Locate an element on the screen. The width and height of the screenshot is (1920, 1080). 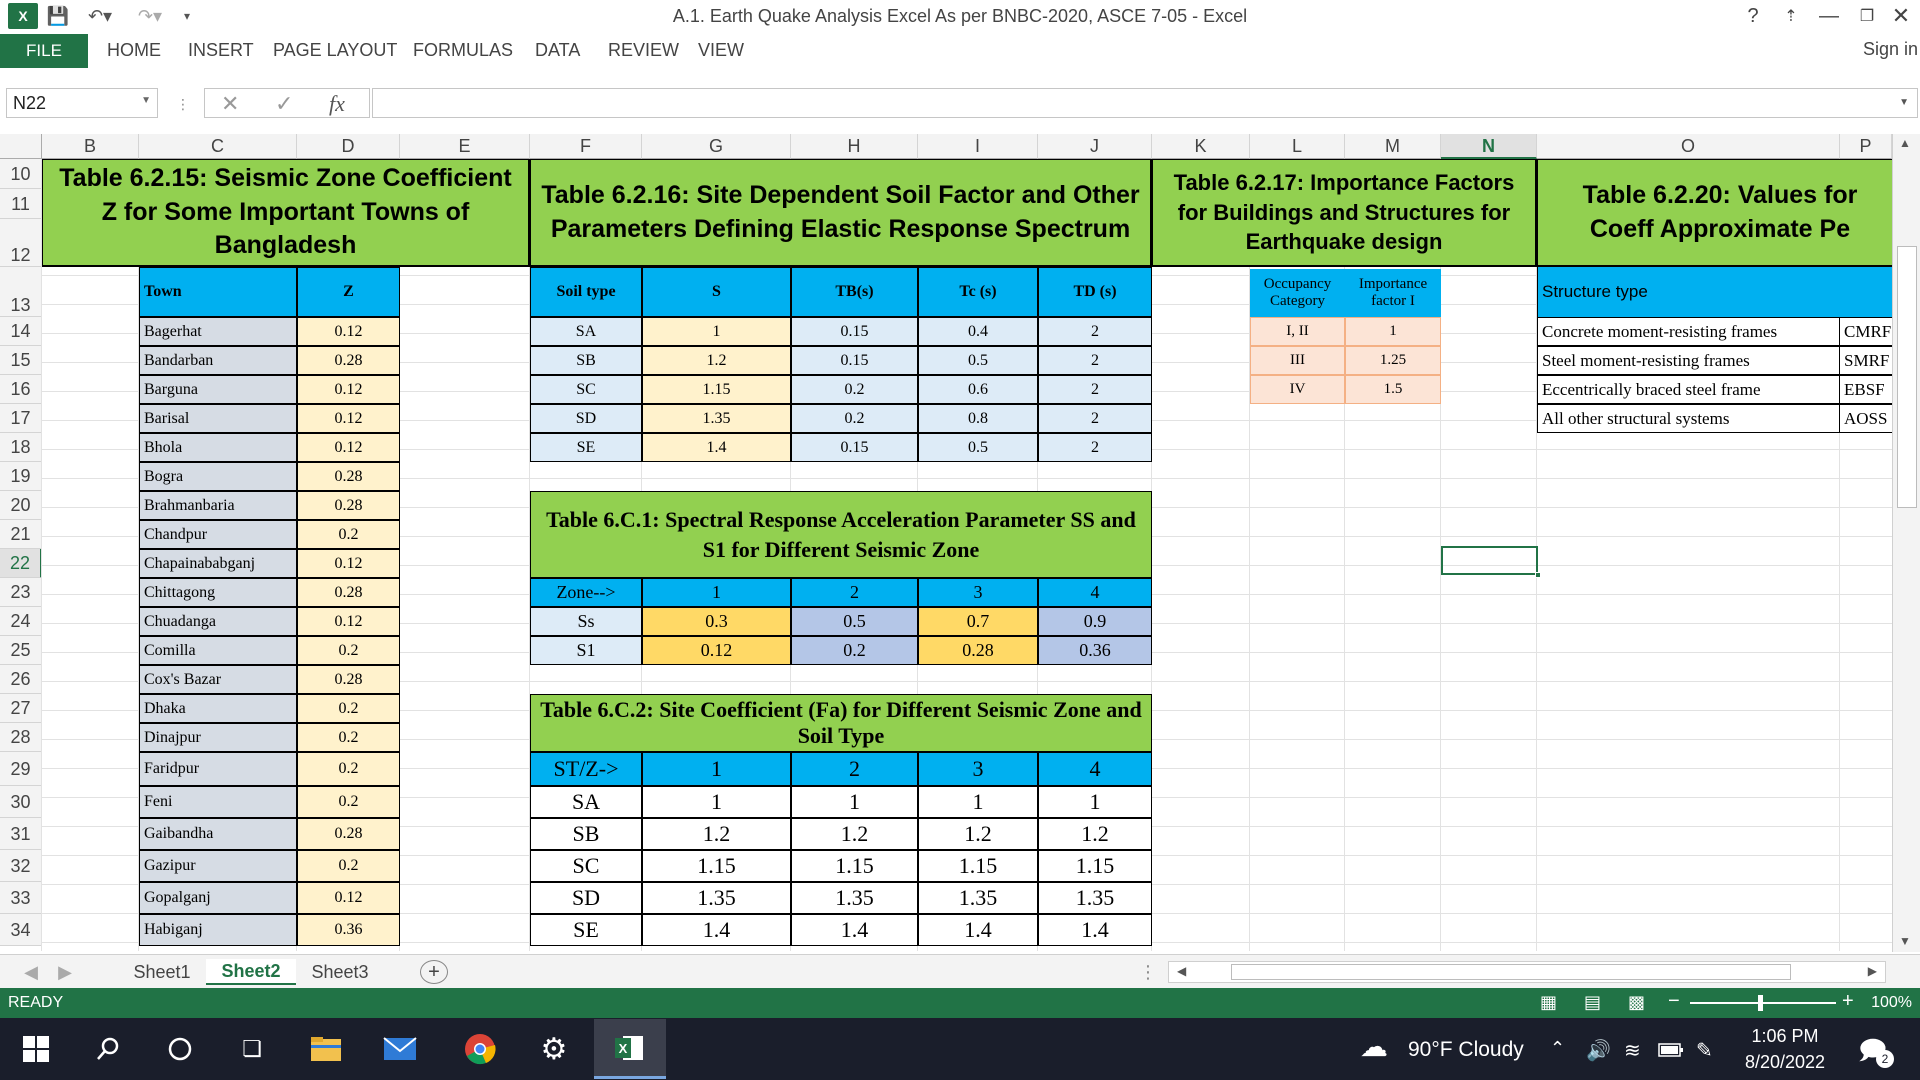
row-header-31: 31 is located at coordinates (21, 834).